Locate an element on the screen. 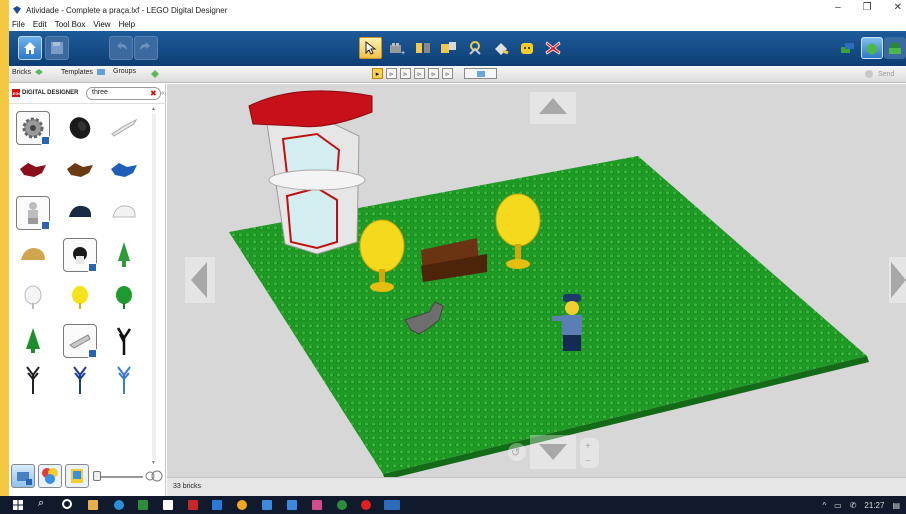  brick-brown-plant is located at coordinates (80, 170).